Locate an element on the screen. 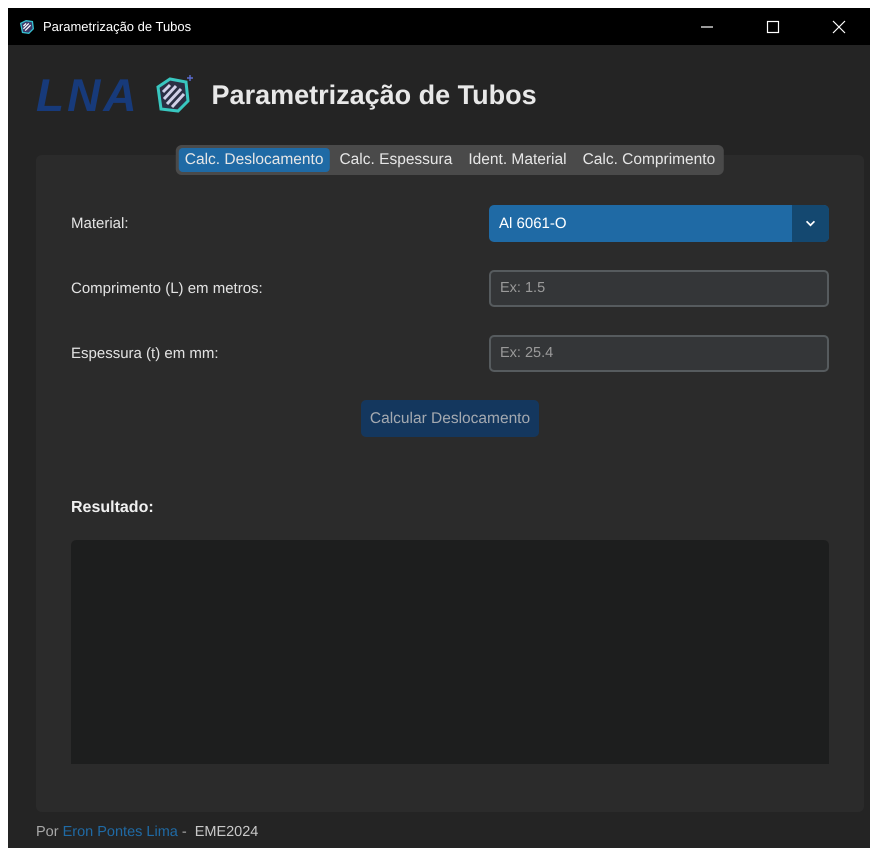 This screenshot has width=878, height=848. maximize-icon is located at coordinates (773, 27).